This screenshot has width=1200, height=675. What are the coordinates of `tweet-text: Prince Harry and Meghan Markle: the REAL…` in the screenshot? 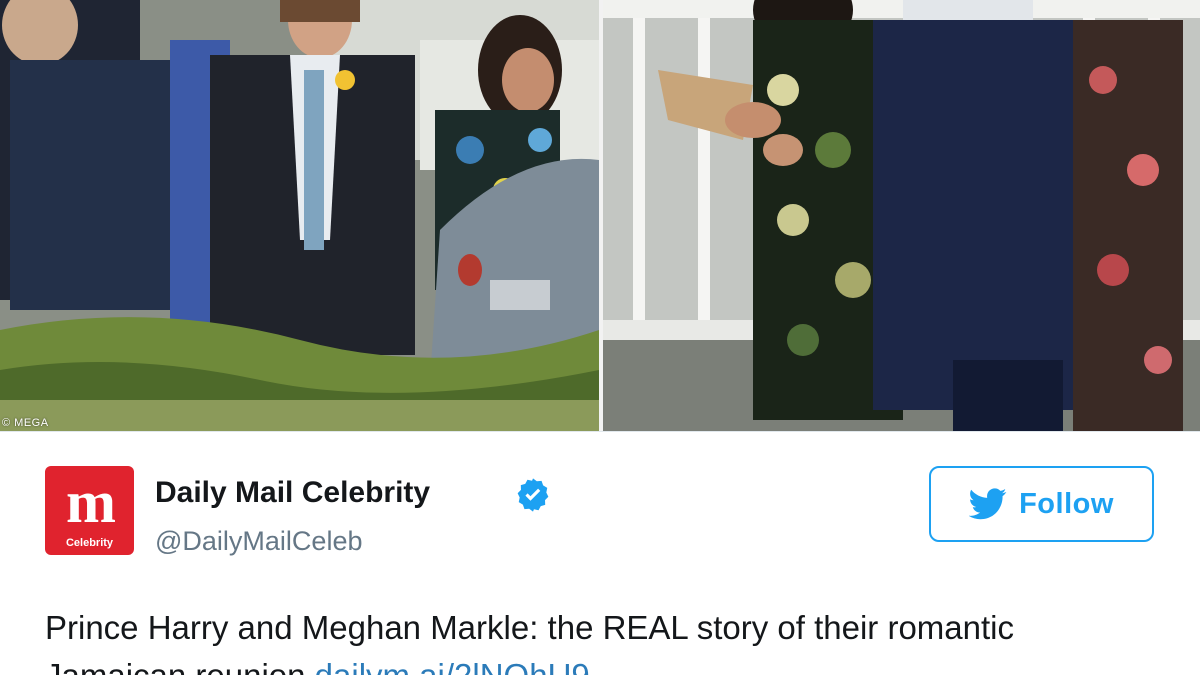 It's located at (605, 639).